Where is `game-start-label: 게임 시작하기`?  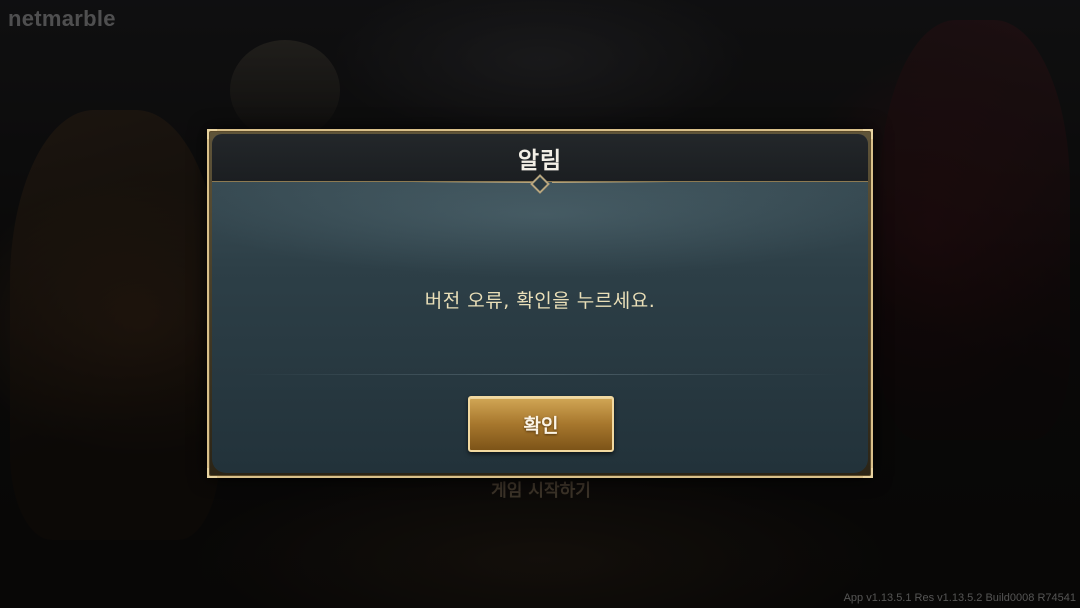
game-start-label: 게임 시작하기 is located at coordinates (541, 491).